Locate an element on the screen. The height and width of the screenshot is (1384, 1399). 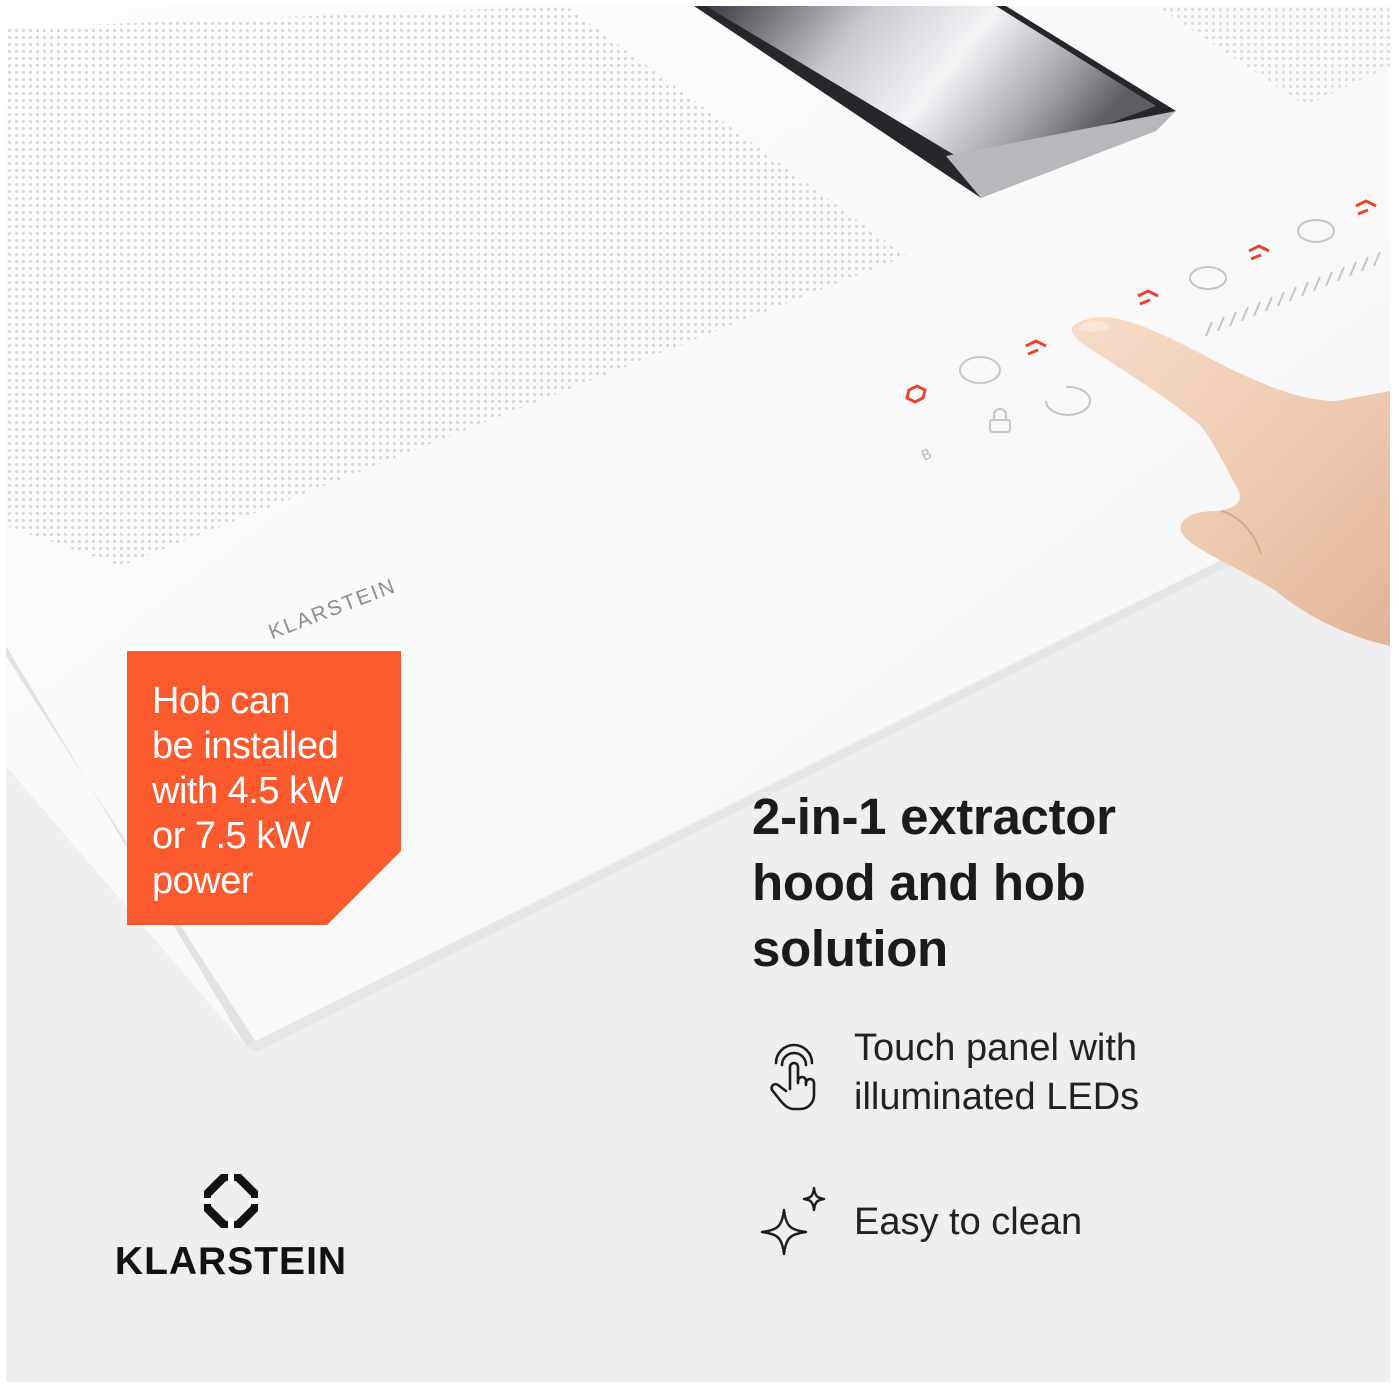
touch-hand-icon is located at coordinates (793, 1077).